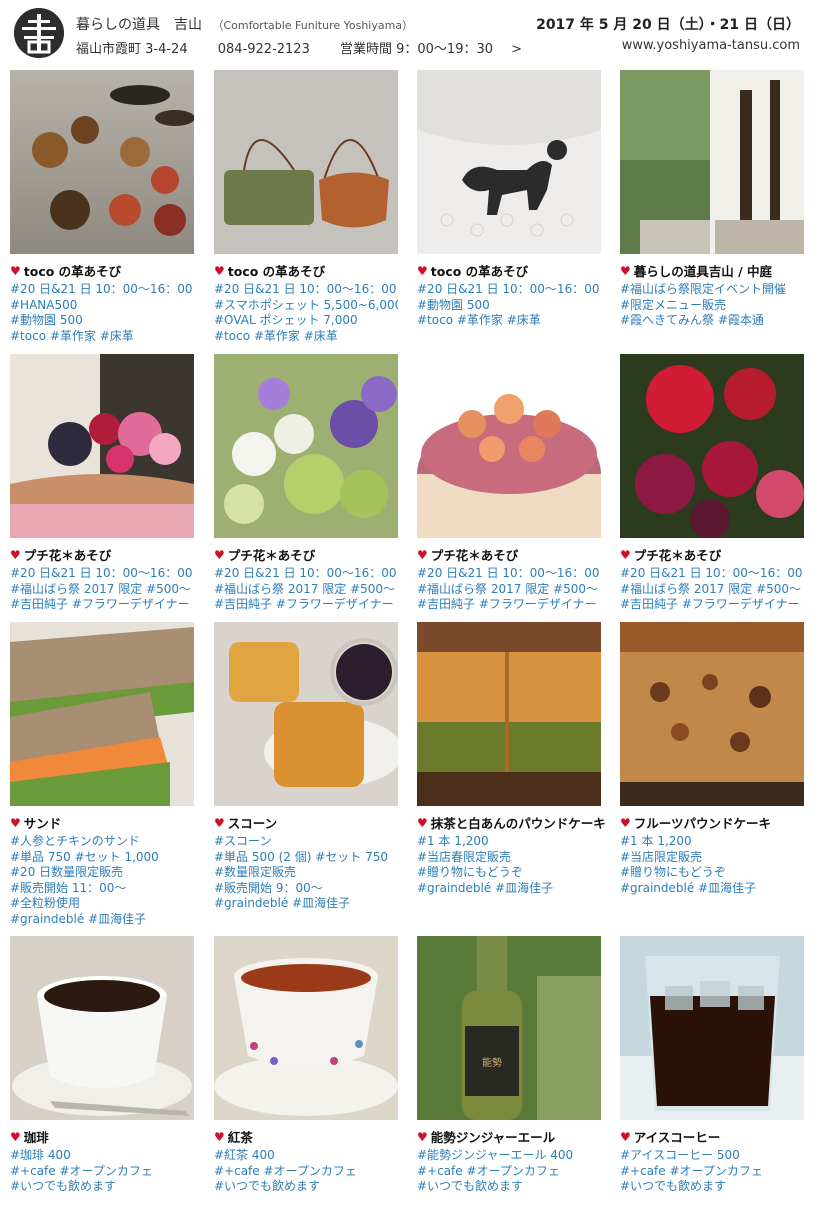 The width and height of the screenshot is (818, 1213). Describe the element at coordinates (264, 49) in the screenshot. I see `phone: 084-922-2123` at that location.